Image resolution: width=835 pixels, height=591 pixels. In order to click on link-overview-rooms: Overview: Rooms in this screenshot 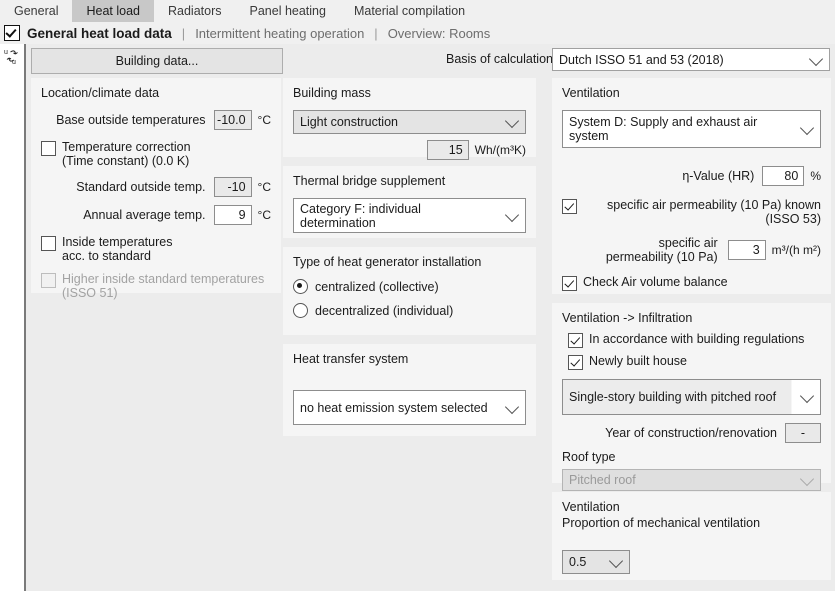, I will do `click(439, 33)`.